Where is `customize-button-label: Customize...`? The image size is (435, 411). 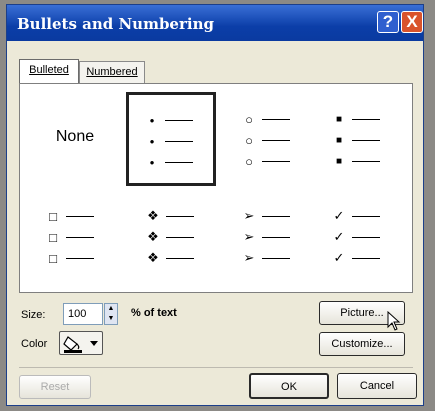 customize-button-label: Customize... is located at coordinates (362, 344).